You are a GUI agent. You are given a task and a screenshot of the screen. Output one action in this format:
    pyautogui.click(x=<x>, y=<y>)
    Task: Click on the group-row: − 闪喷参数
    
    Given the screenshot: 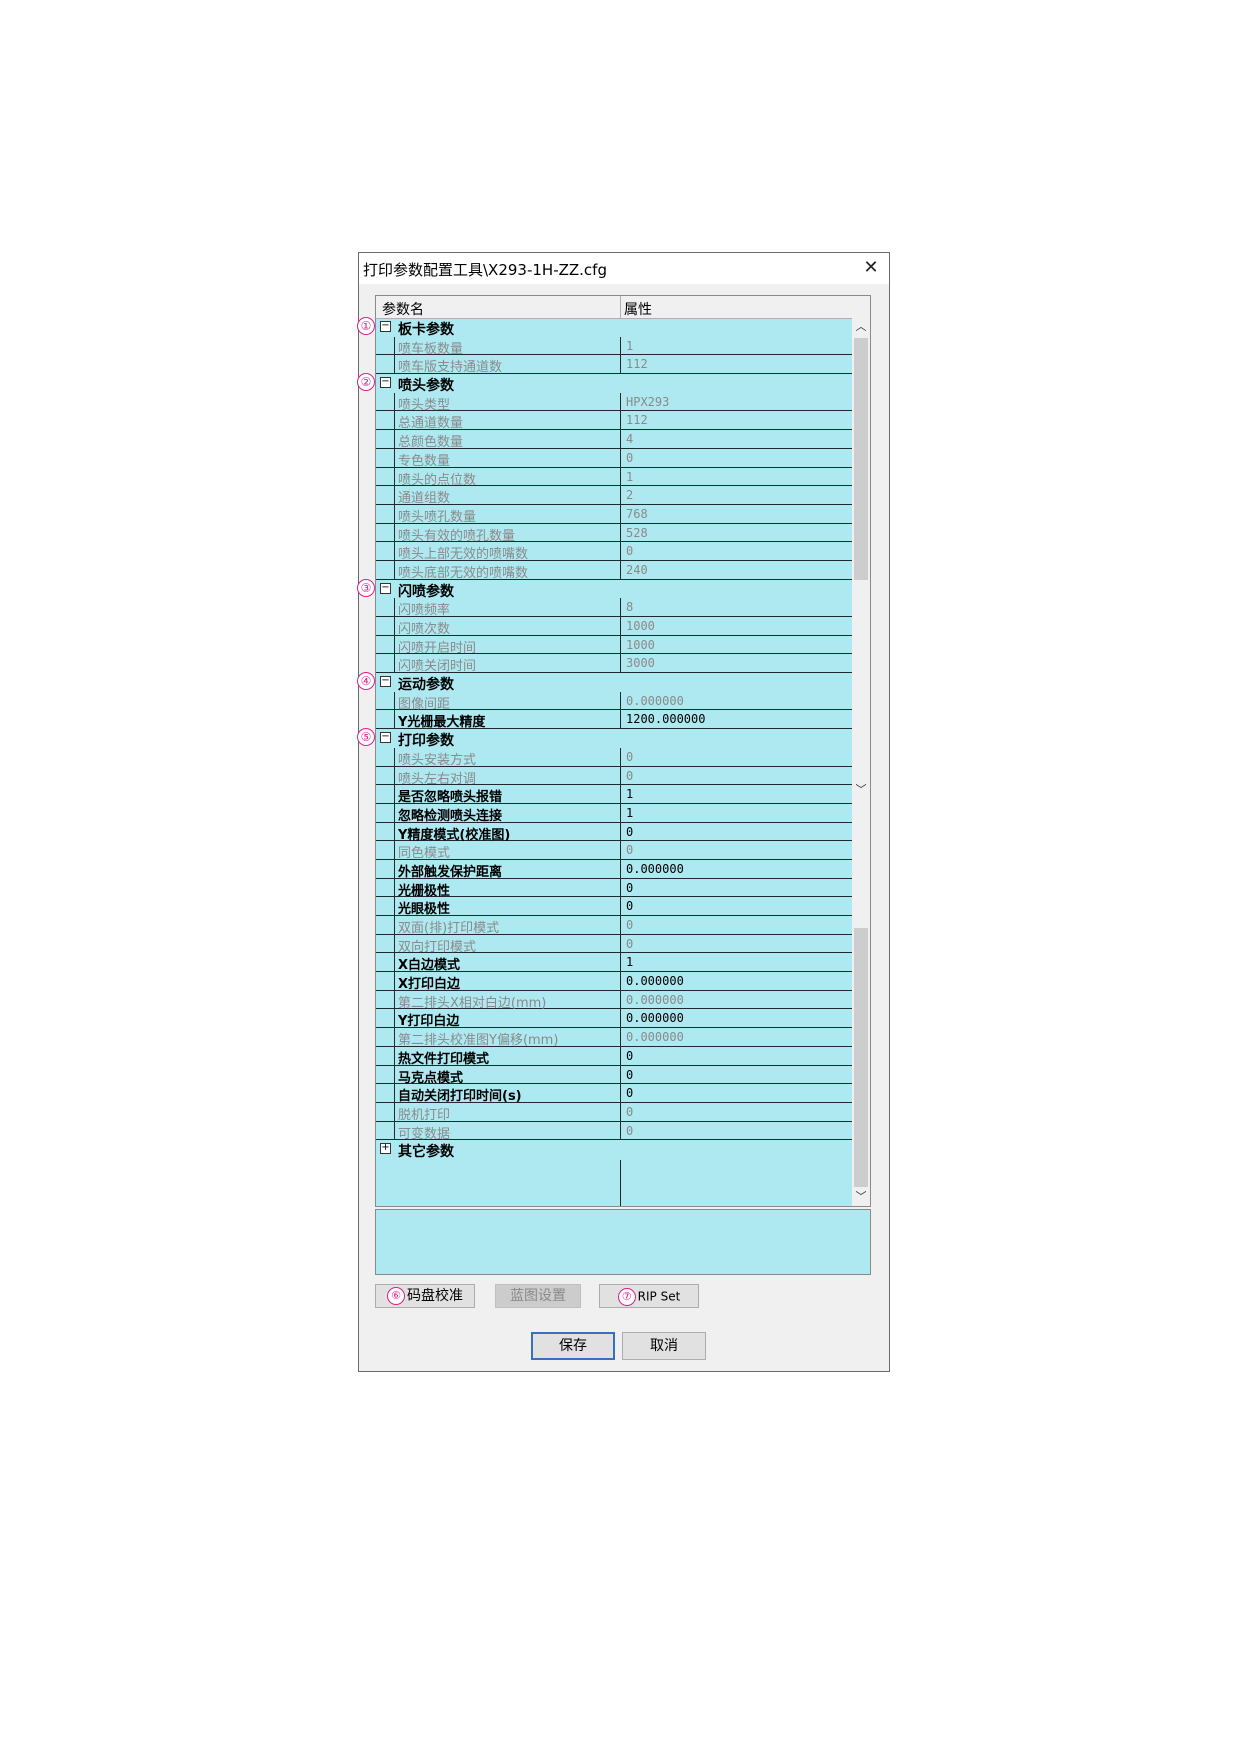 What is the action you would take?
    pyautogui.click(x=614, y=590)
    